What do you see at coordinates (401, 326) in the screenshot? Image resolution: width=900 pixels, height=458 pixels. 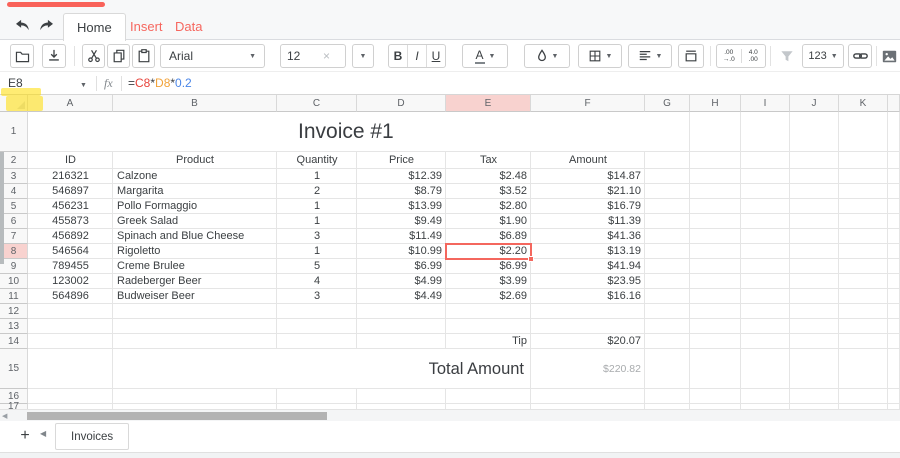 I see `cell-D13` at bounding box center [401, 326].